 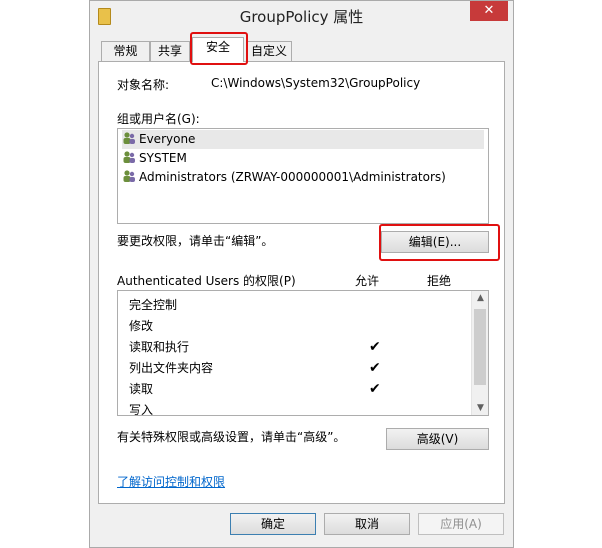 What do you see at coordinates (163, 158) in the screenshot?
I see `group-name: SYSTEM` at bounding box center [163, 158].